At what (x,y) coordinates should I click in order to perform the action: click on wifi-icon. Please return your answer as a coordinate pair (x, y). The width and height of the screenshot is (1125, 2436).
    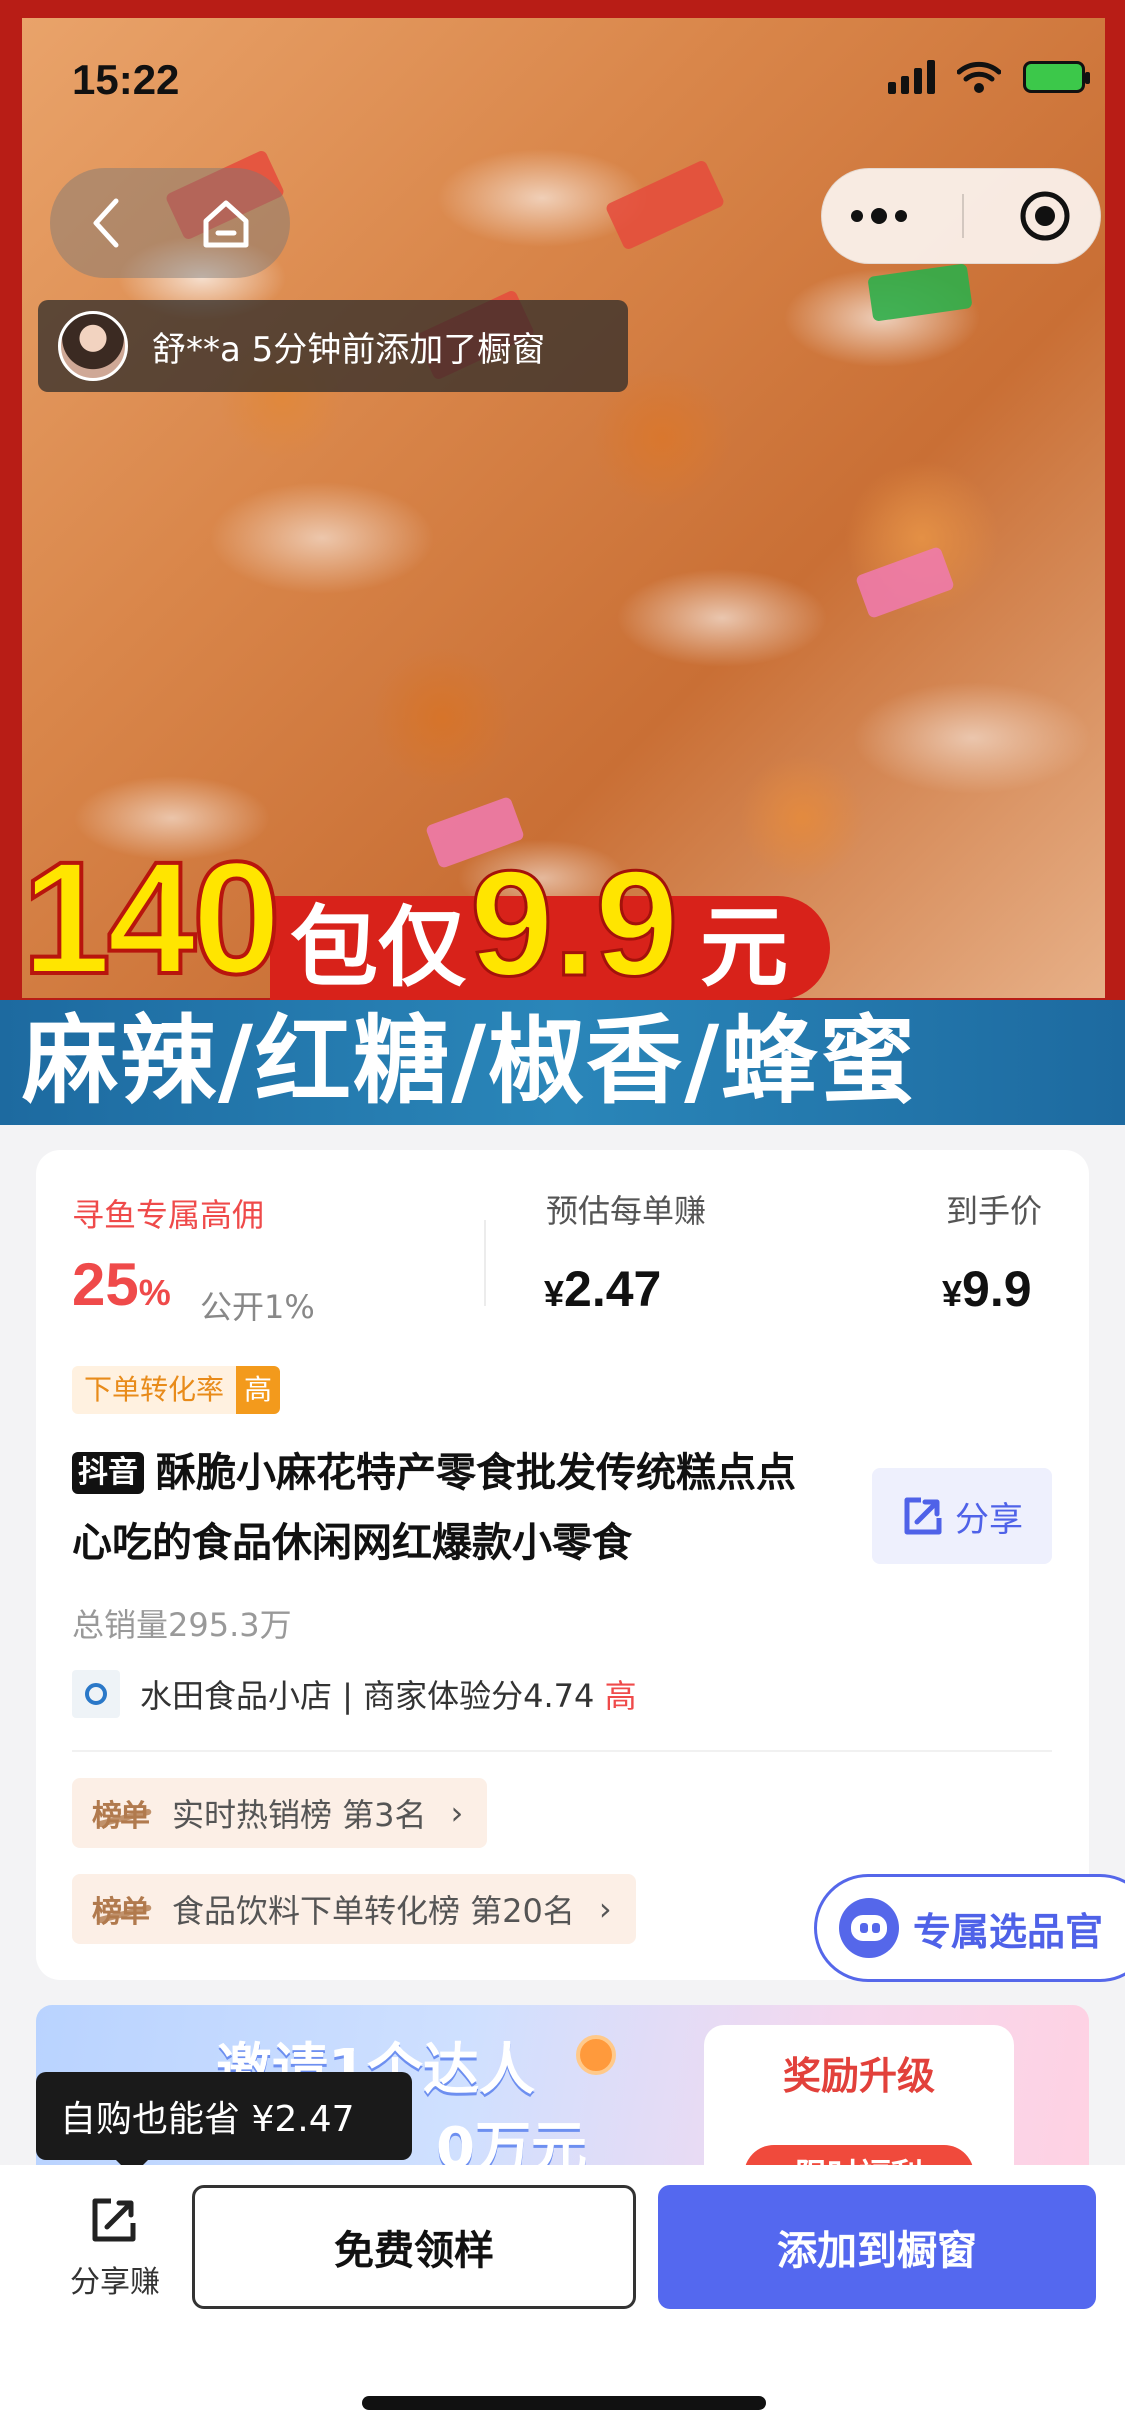
    Looking at the image, I should click on (979, 77).